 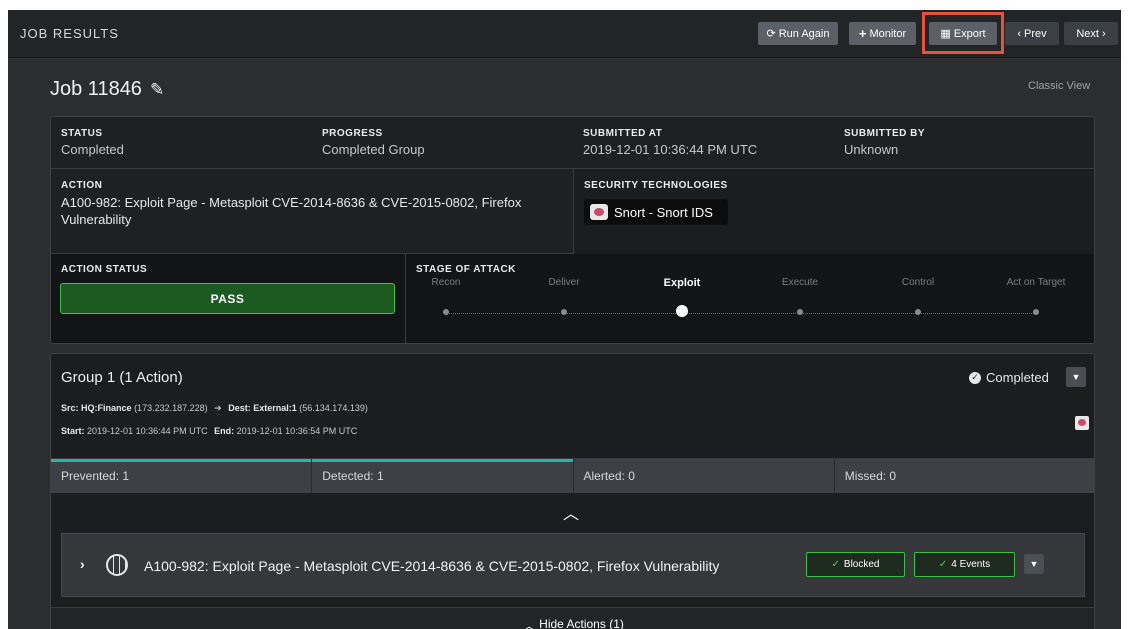 What do you see at coordinates (971, 564) in the screenshot?
I see `events-label: 4 Events` at bounding box center [971, 564].